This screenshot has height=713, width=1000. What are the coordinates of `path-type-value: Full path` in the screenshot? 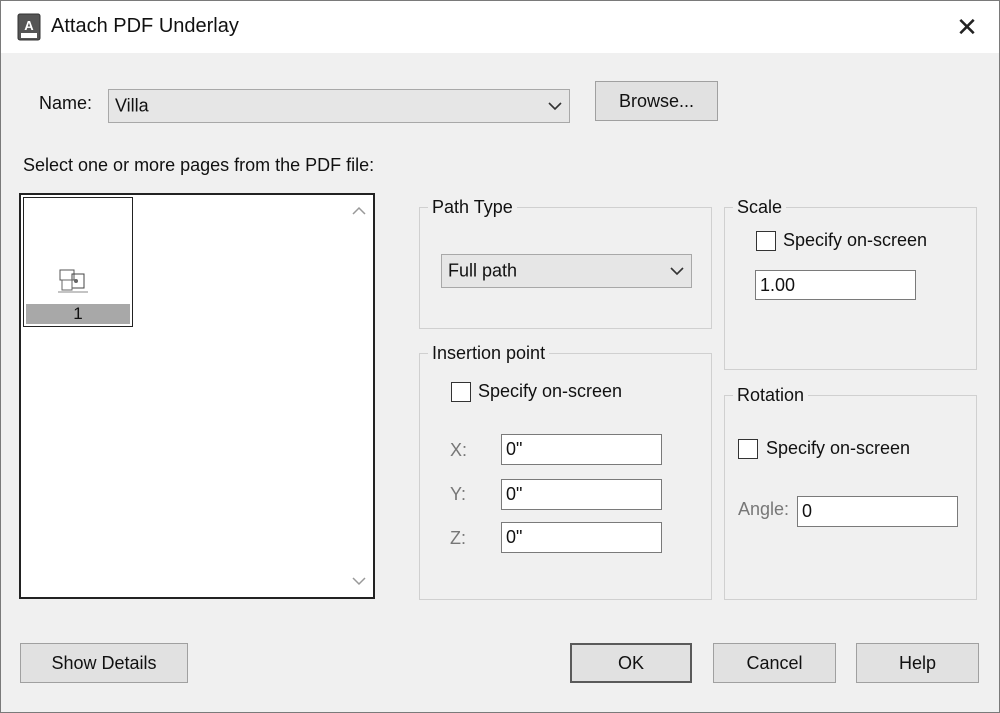 It's located at (483, 270).